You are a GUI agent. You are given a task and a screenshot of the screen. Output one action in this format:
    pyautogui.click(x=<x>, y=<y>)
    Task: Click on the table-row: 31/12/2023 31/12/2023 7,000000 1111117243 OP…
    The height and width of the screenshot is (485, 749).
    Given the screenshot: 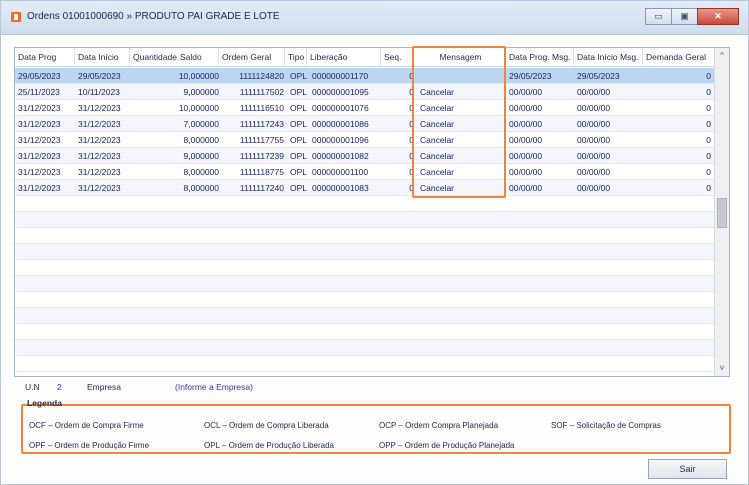 What is the action you would take?
    pyautogui.click(x=365, y=124)
    